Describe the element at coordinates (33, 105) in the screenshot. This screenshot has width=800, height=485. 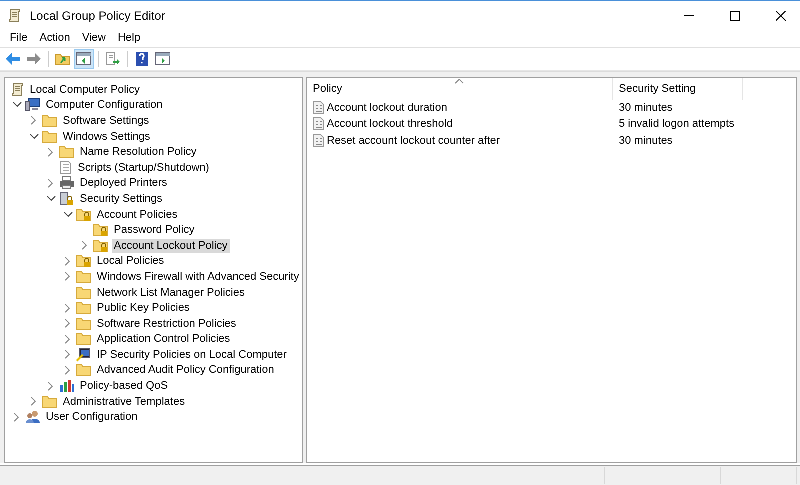
I see `computer-icon` at that location.